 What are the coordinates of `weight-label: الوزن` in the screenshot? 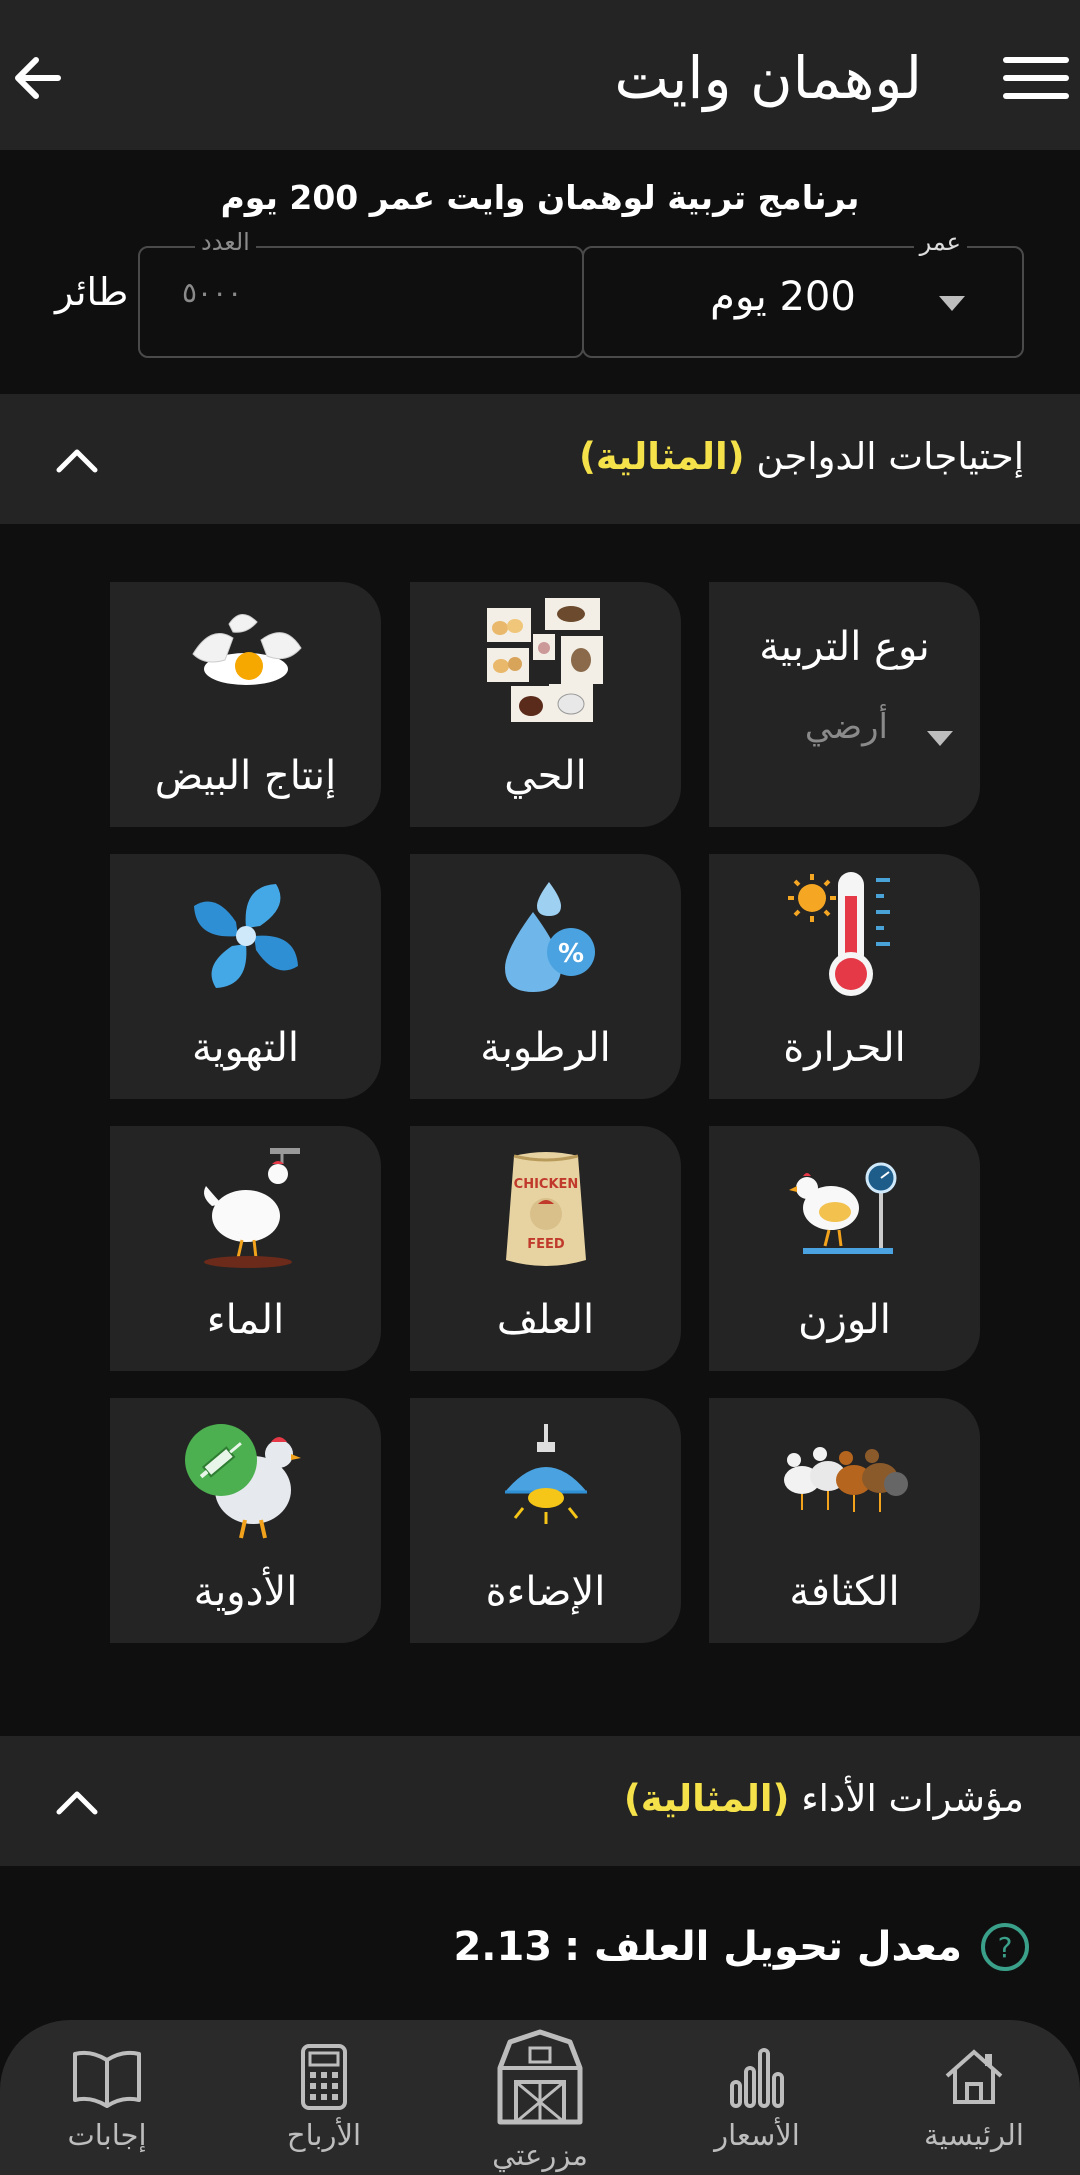 It's located at (844, 1320).